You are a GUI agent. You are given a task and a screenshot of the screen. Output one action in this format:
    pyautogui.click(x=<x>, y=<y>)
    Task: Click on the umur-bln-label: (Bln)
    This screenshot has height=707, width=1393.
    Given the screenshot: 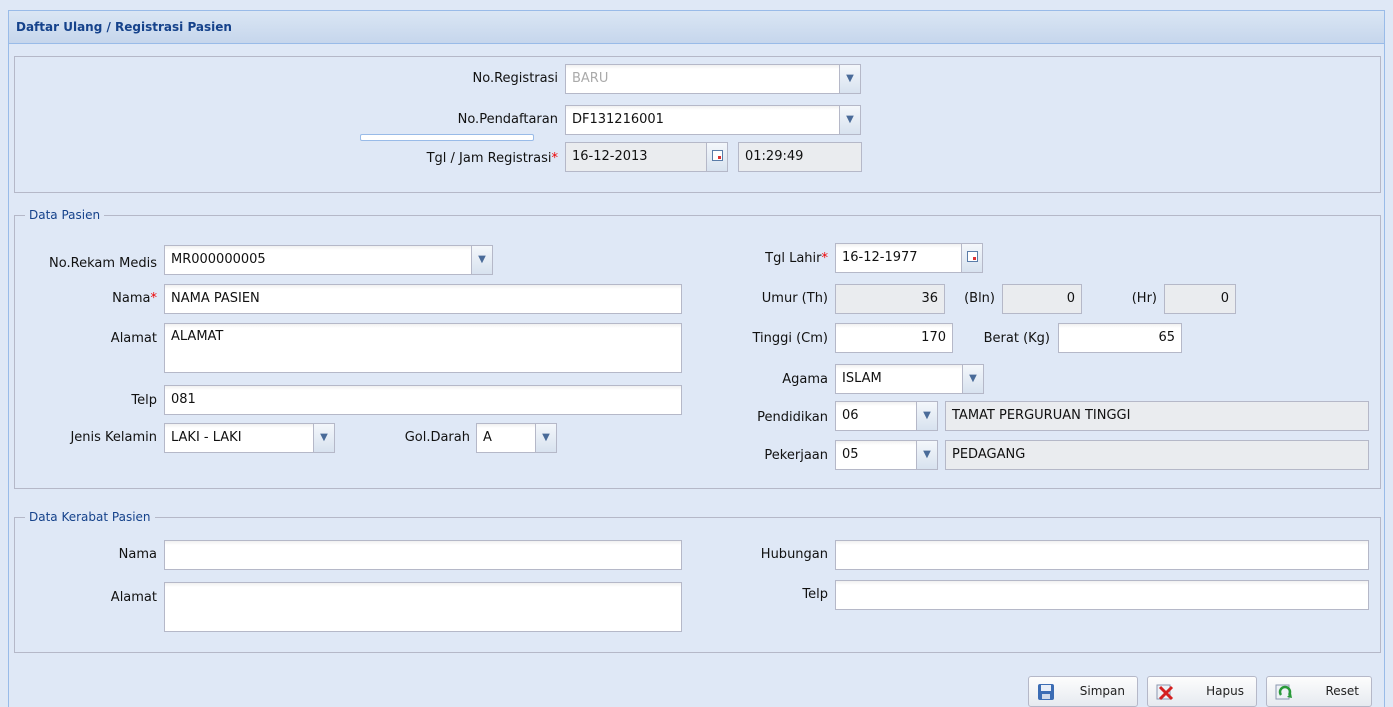 What is the action you would take?
    pyautogui.click(x=979, y=298)
    